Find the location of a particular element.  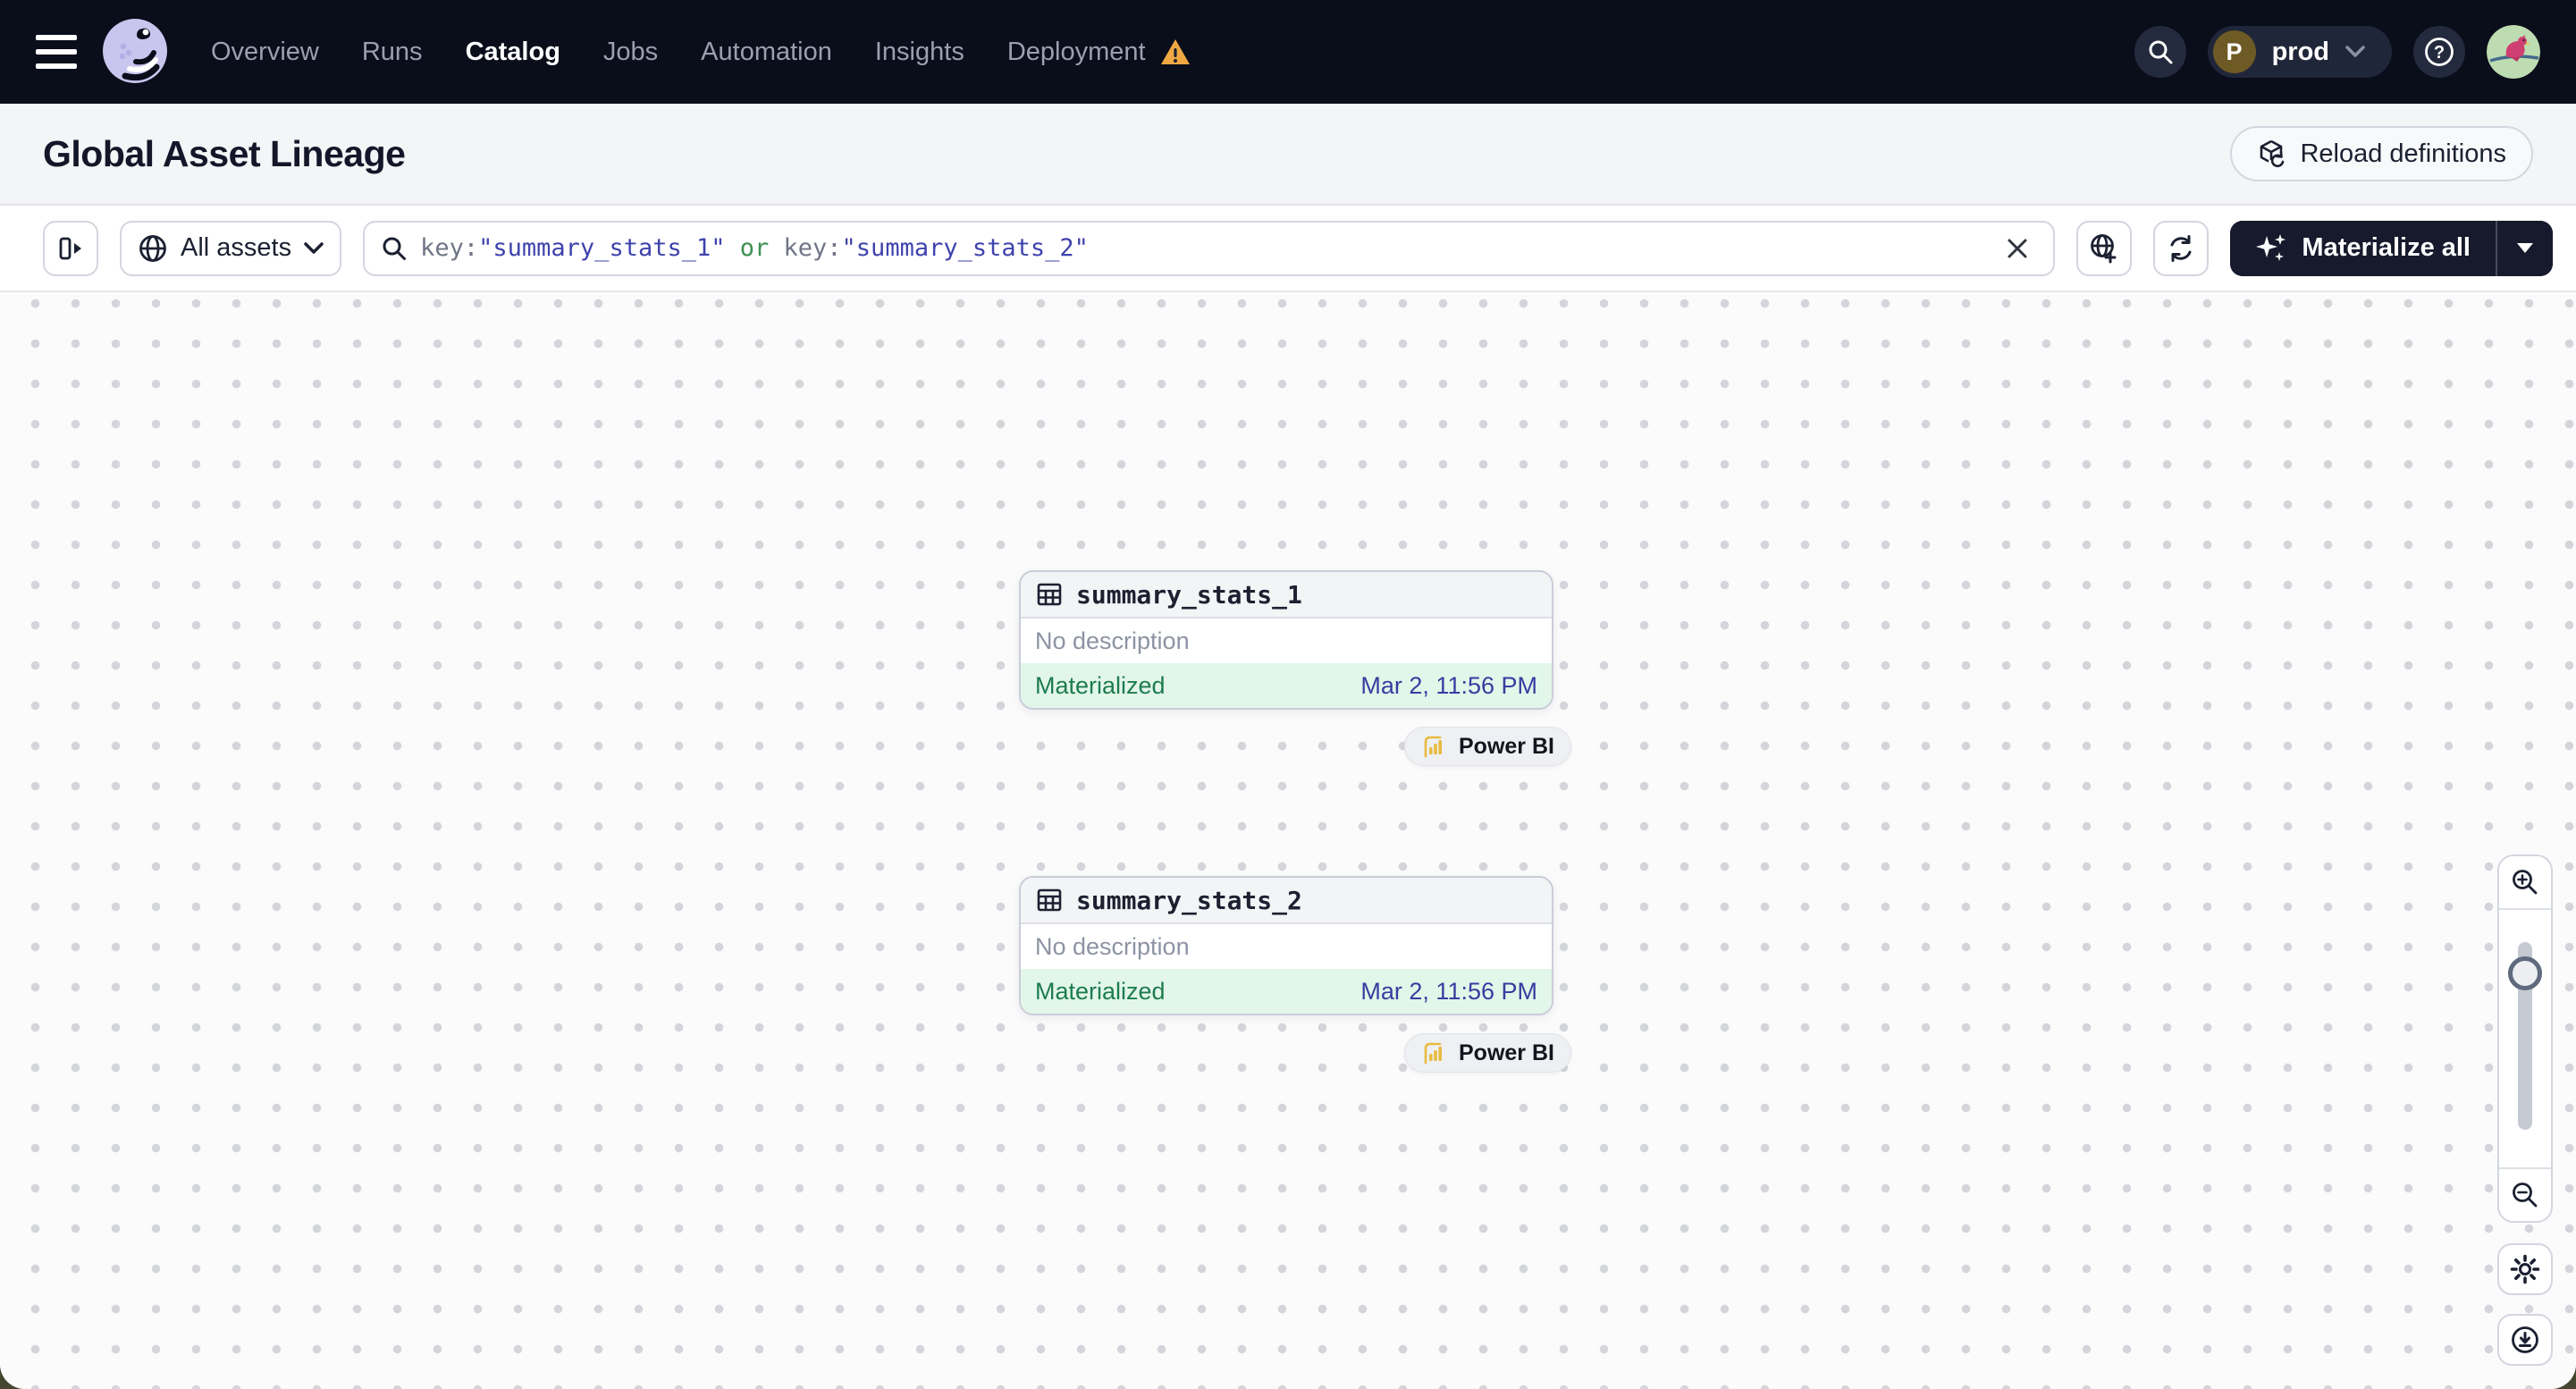

help-button: ? is located at coordinates (2439, 52).